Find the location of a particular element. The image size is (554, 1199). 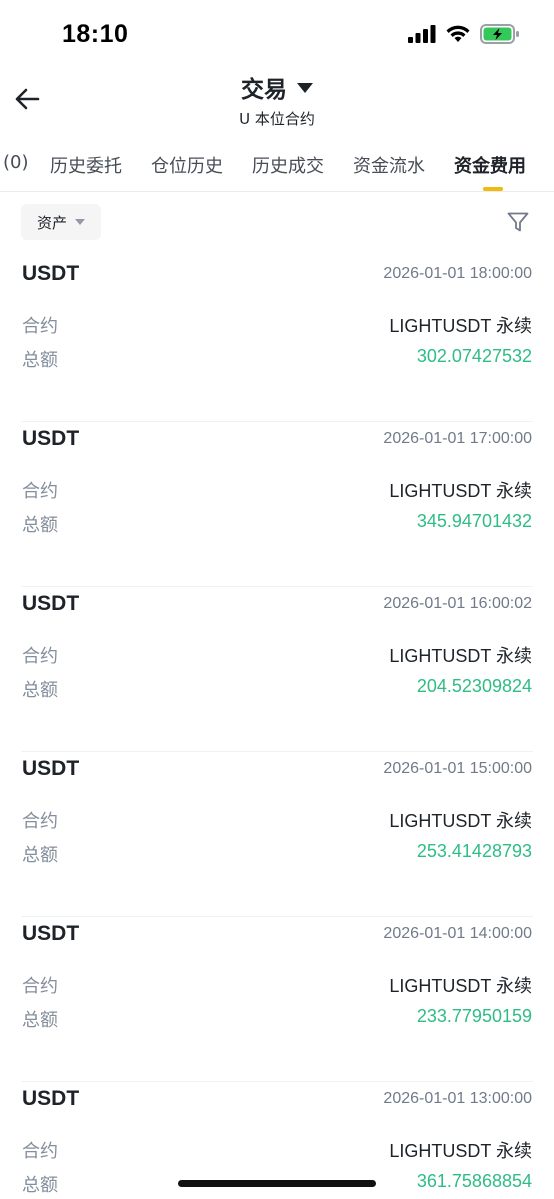

status-icons is located at coordinates (464, 34).